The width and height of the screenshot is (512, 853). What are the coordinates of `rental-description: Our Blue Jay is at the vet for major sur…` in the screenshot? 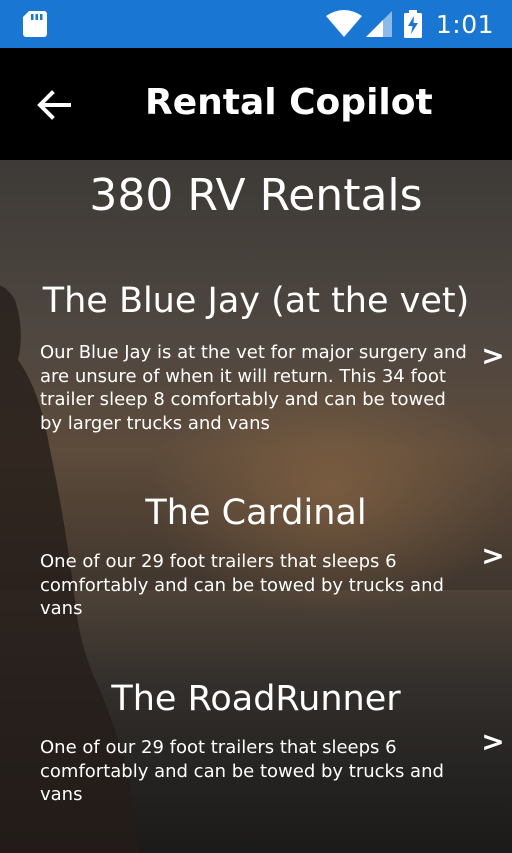 It's located at (253, 388).